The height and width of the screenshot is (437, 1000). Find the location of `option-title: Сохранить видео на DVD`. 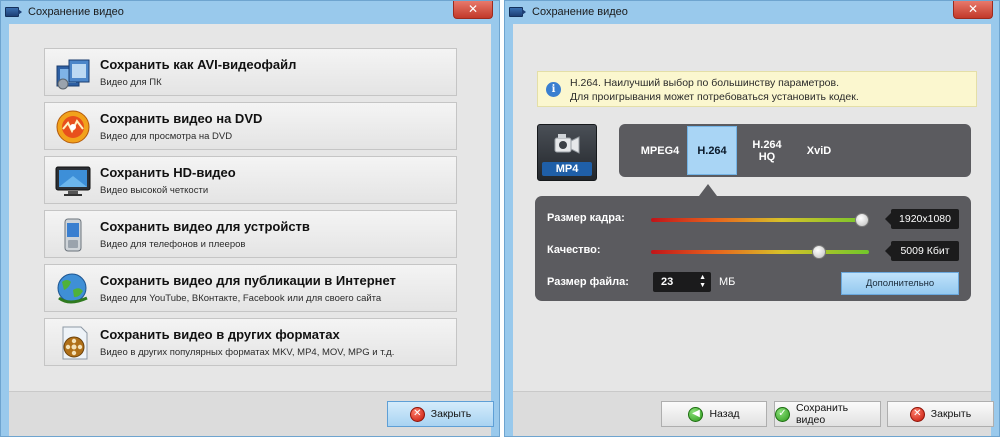

option-title: Сохранить видео на DVD is located at coordinates (181, 118).